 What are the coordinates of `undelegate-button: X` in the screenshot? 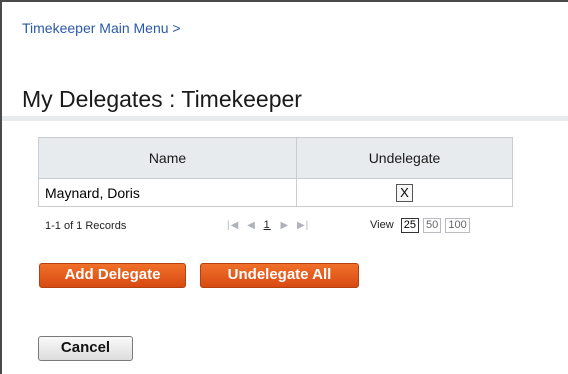 It's located at (404, 192).